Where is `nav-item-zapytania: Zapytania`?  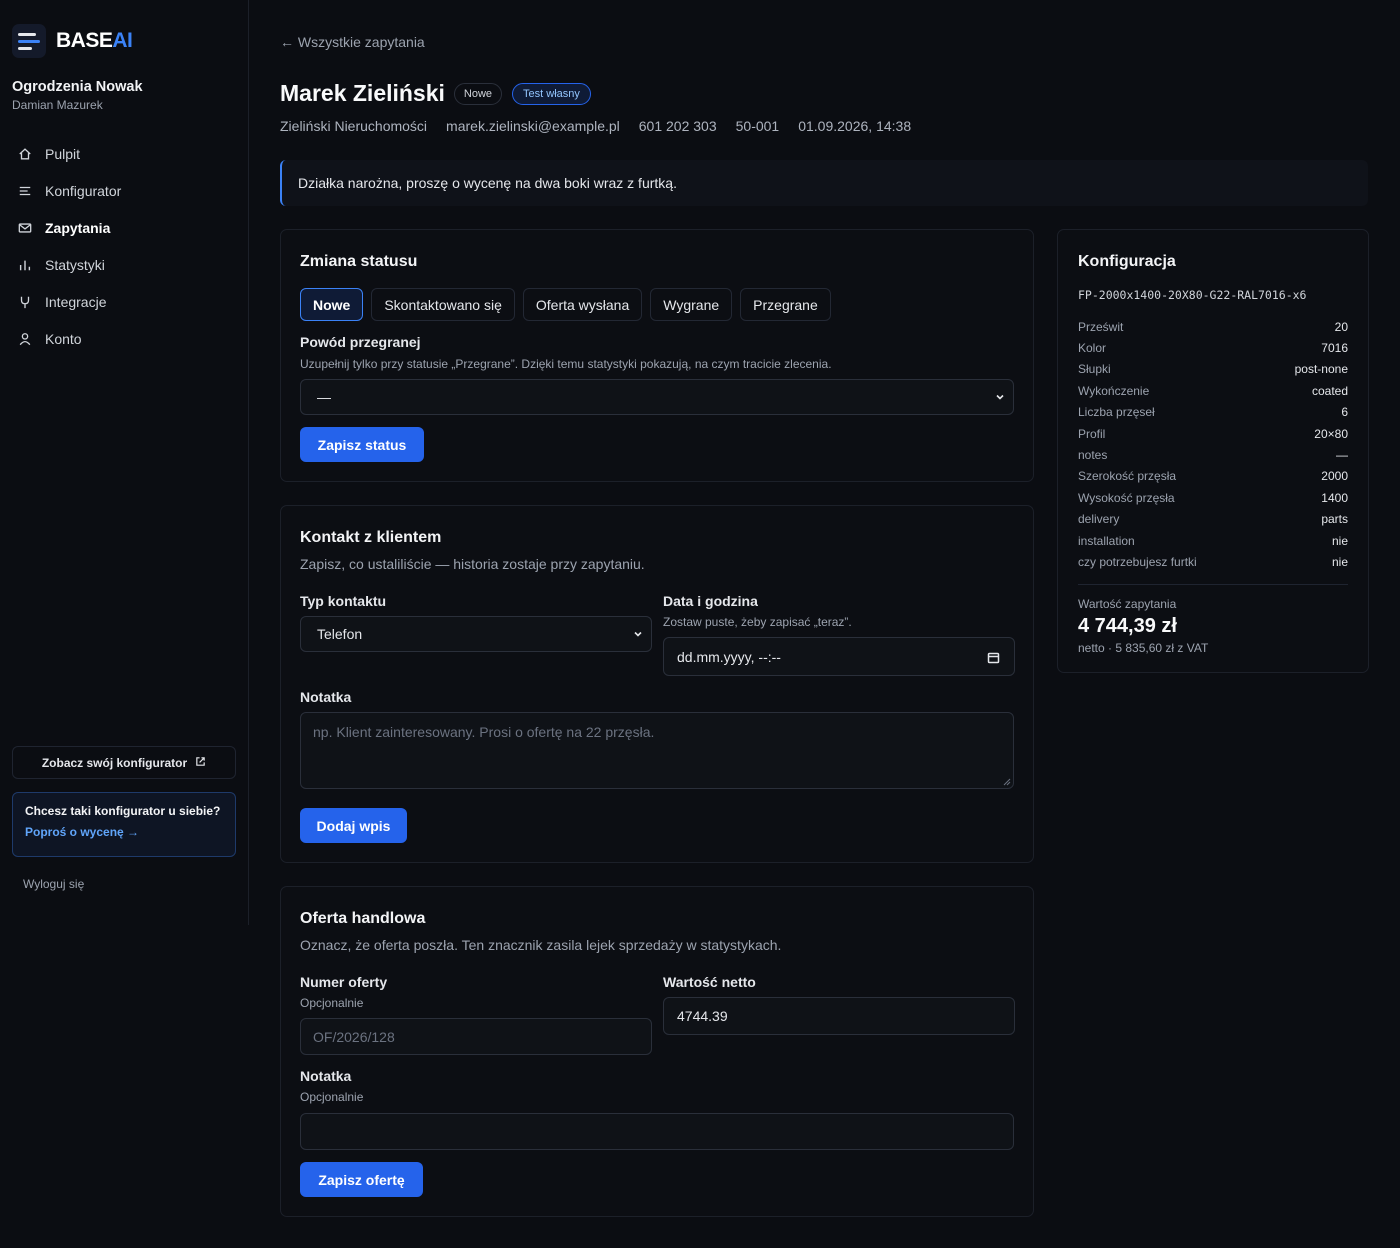 nav-item-zapytania: Zapytania is located at coordinates (124, 227).